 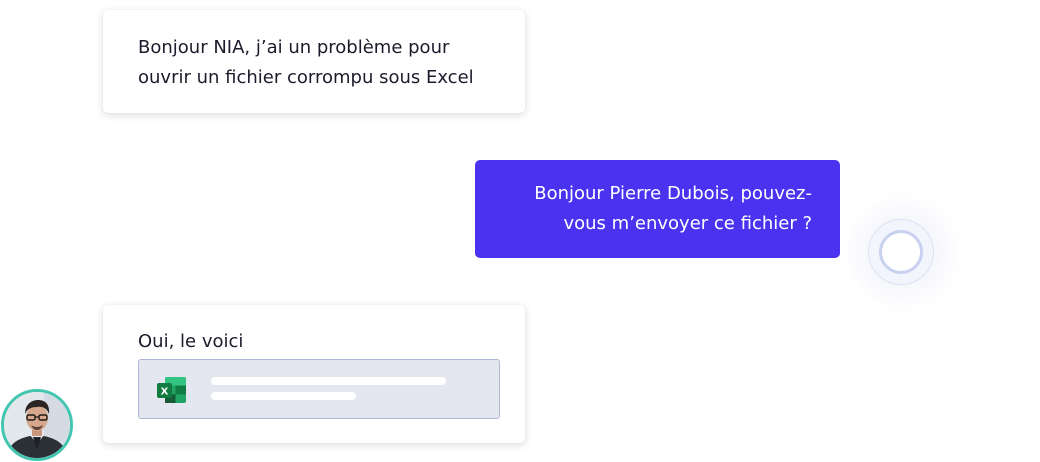 What do you see at coordinates (165, 392) in the screenshot?
I see `svg-text: X` at bounding box center [165, 392].